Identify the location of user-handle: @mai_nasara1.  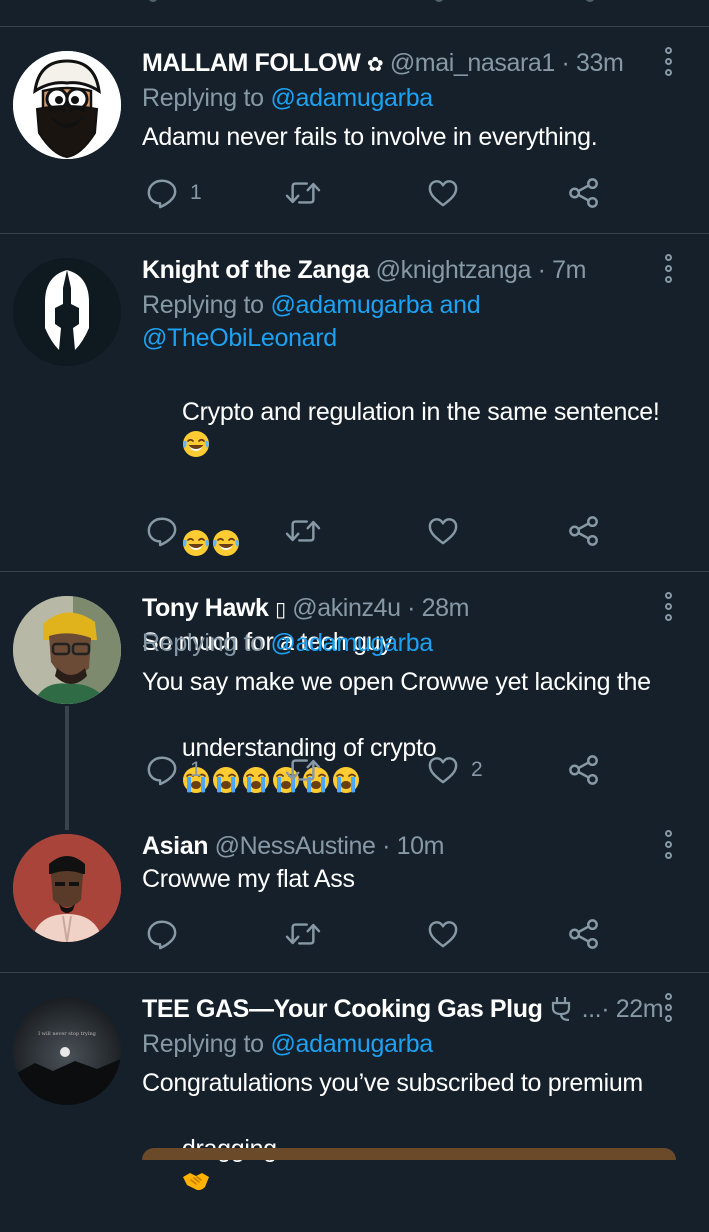
(473, 63).